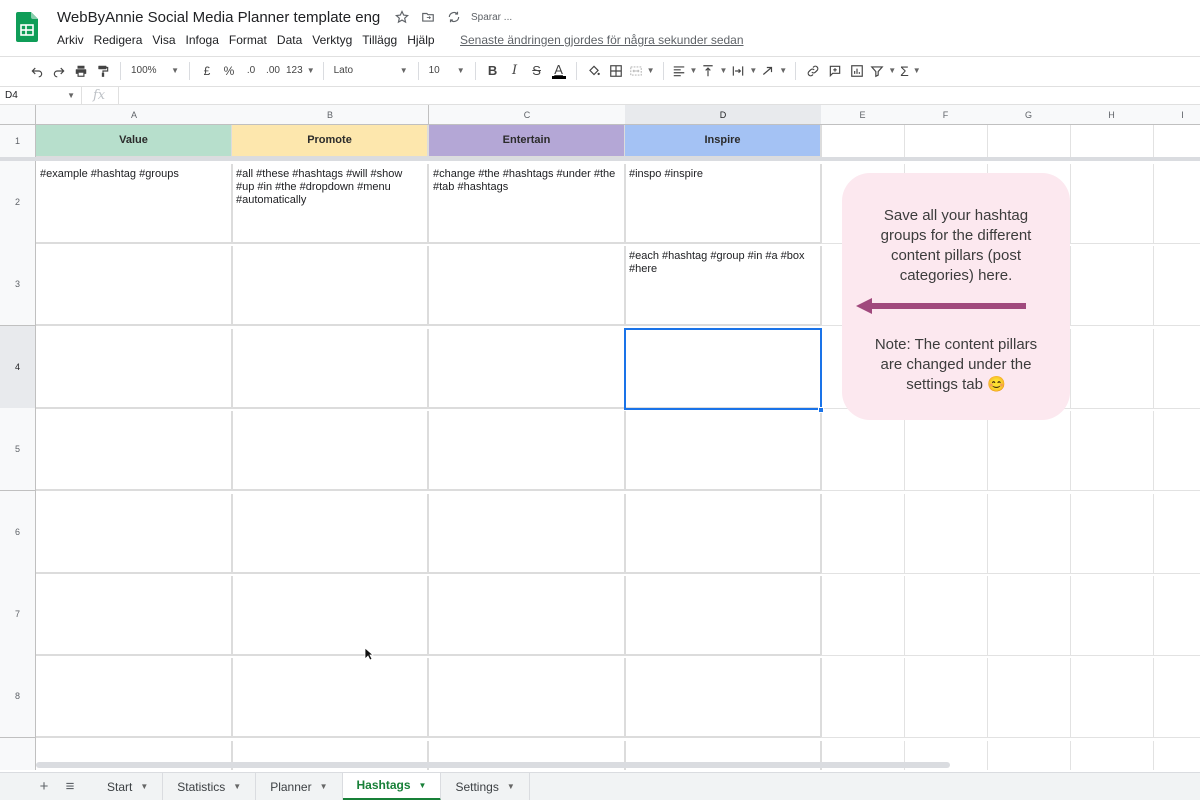 This screenshot has width=1200, height=800. What do you see at coordinates (1029, 755) in the screenshot?
I see `cell-g` at bounding box center [1029, 755].